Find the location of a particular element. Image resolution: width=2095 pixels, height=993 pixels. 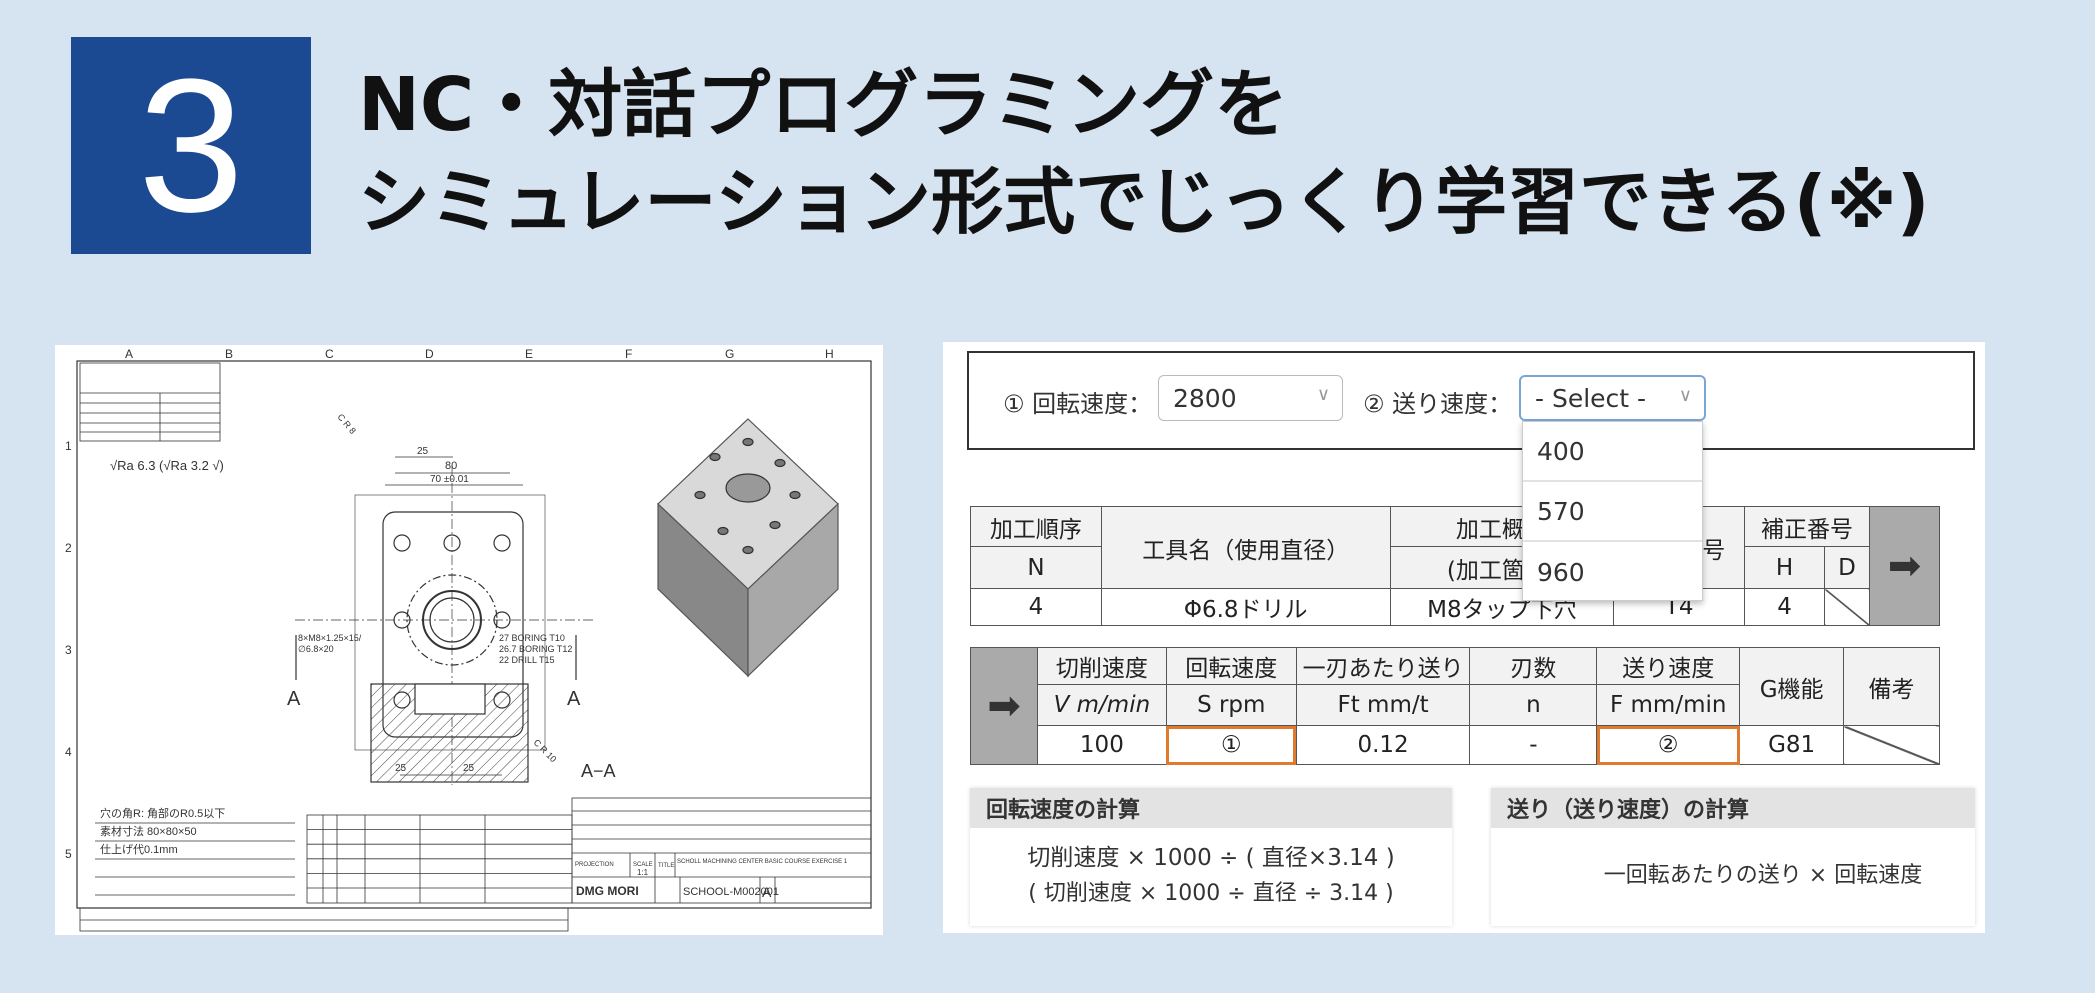

cell-remark-empty is located at coordinates (1891, 745).